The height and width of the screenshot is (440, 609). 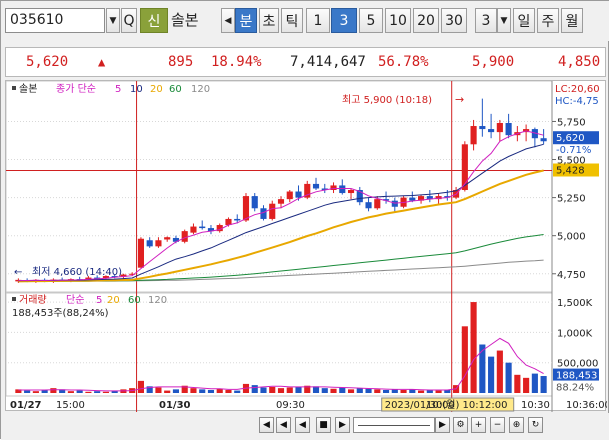 I want to click on volume-tick-label: 1,500K, so click(x=575, y=303).